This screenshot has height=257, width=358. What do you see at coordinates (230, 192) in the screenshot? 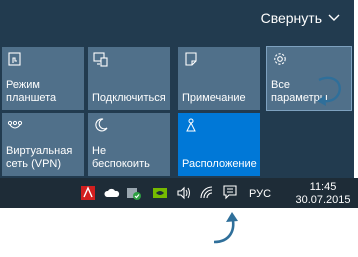
I see `action-center-icon` at bounding box center [230, 192].